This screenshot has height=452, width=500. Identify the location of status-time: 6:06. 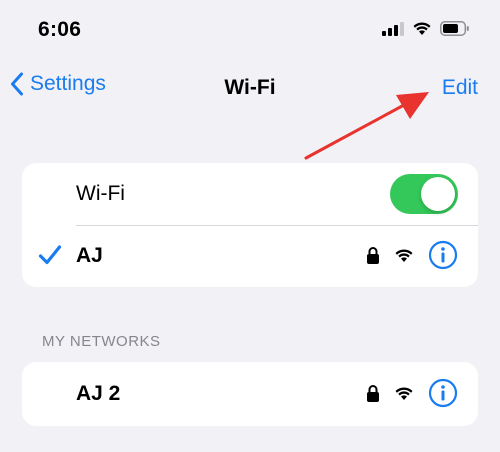
(60, 29).